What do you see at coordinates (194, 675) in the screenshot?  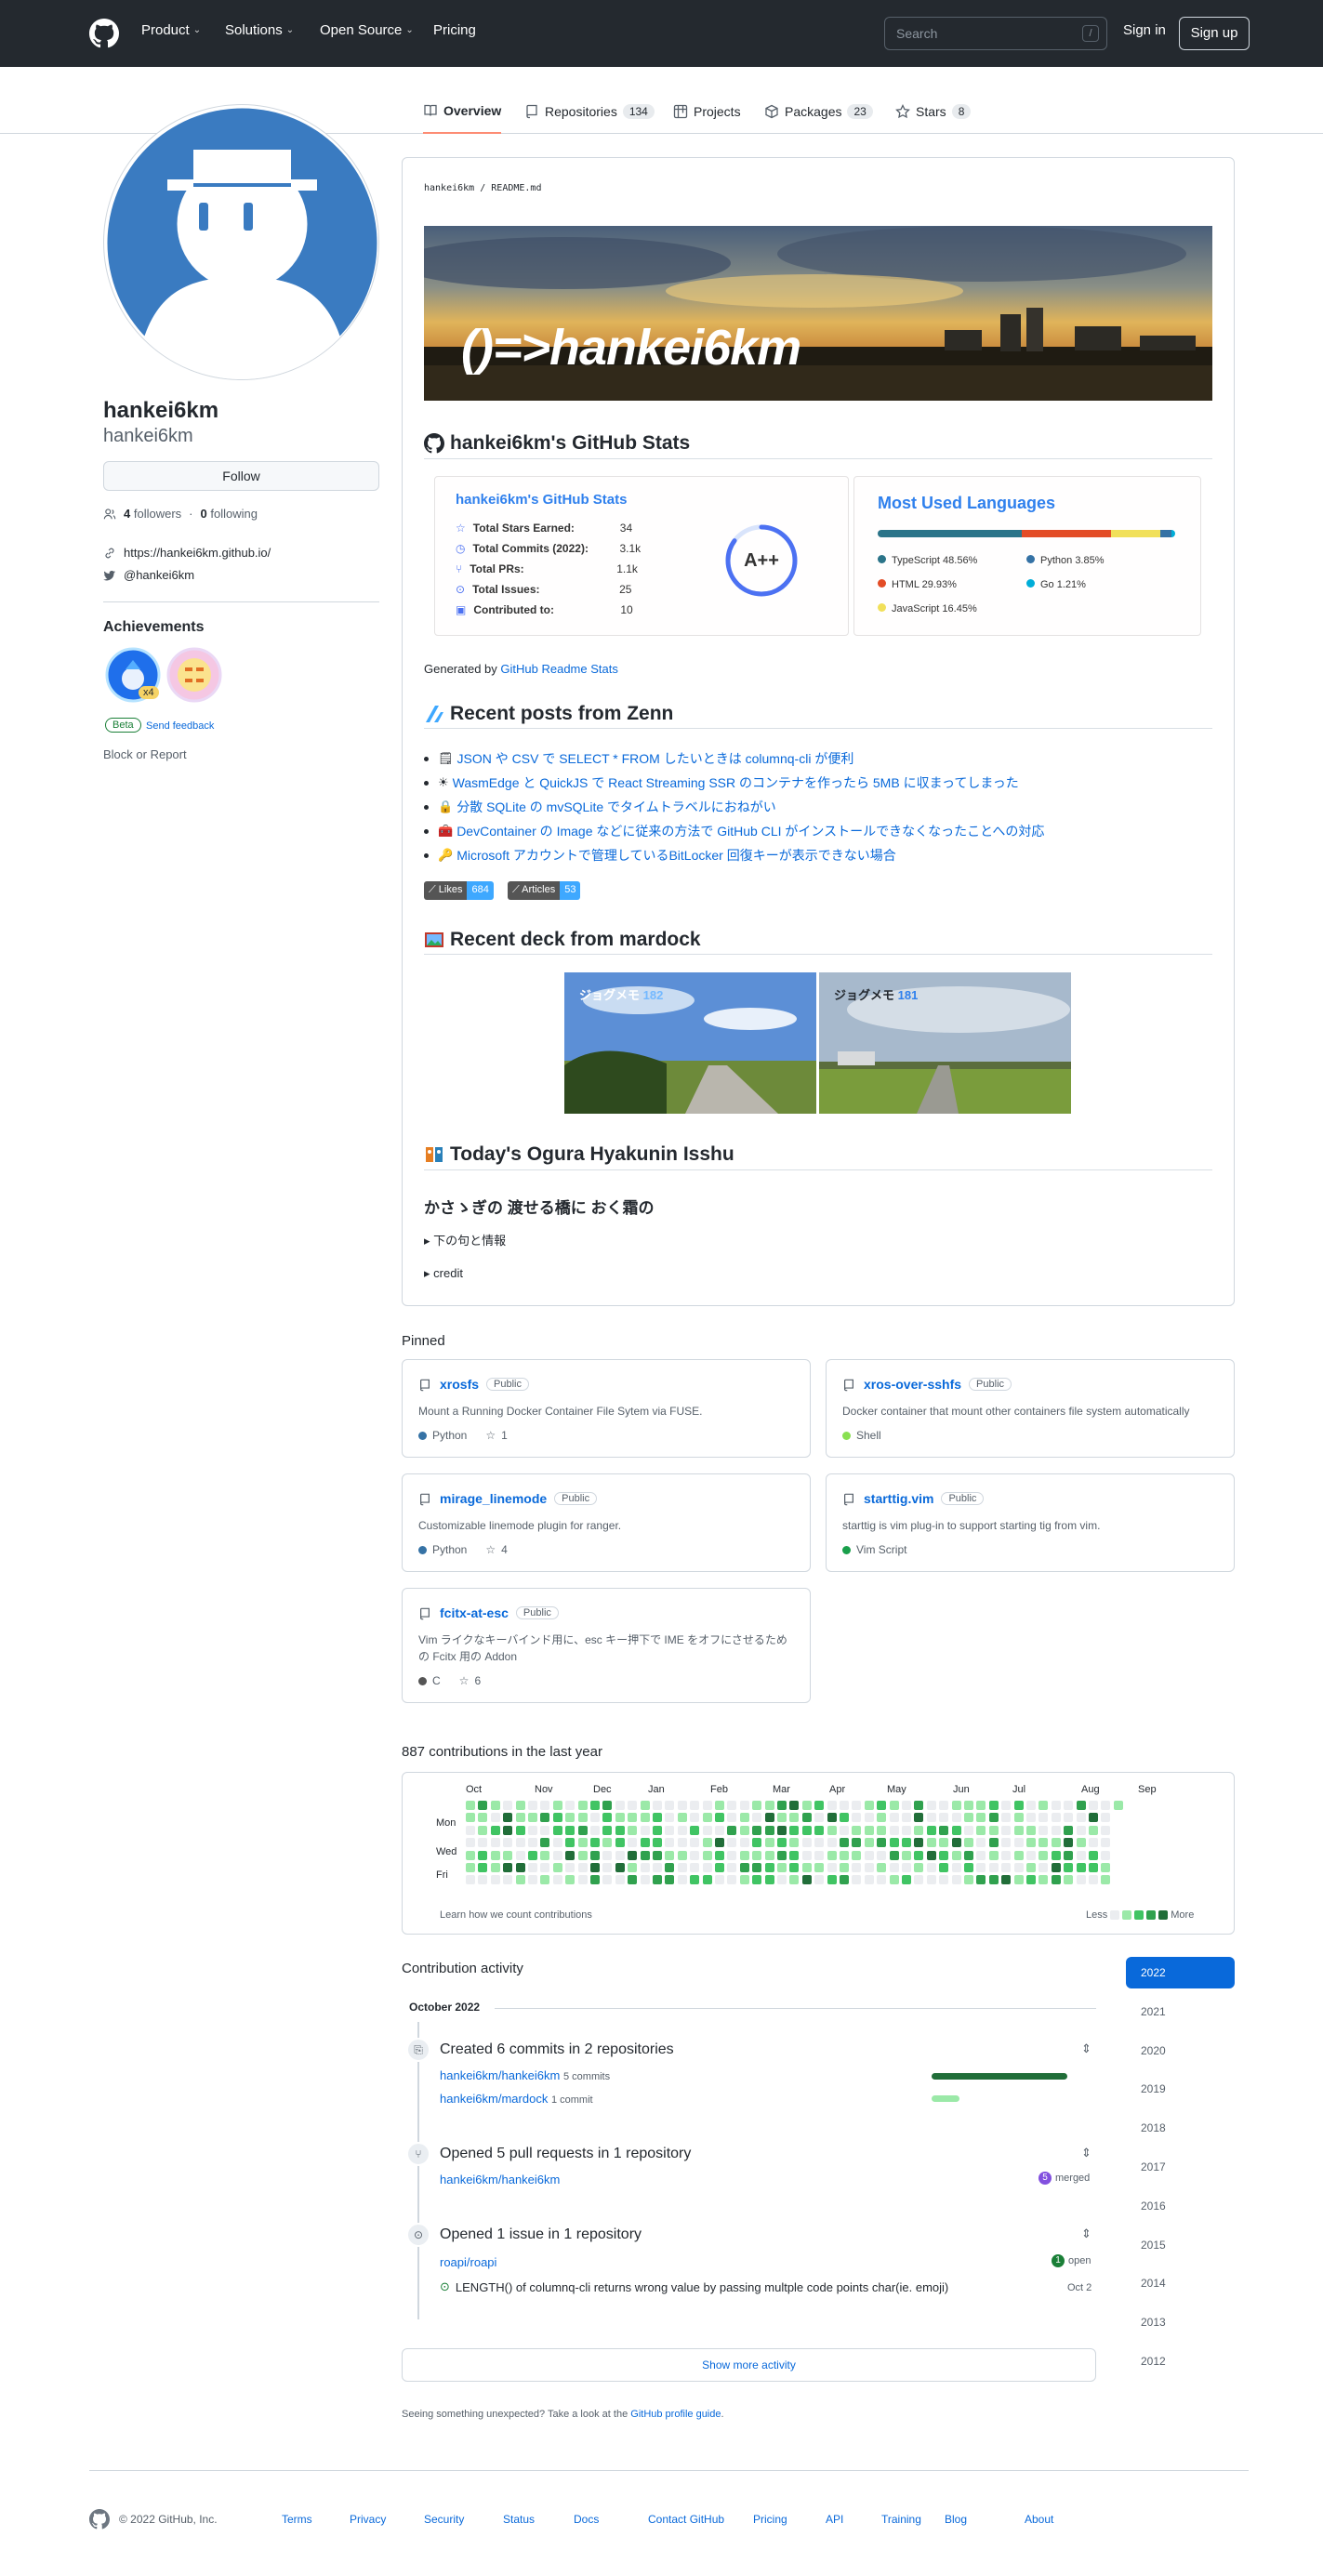 I see `achievement-badge-yolo` at bounding box center [194, 675].